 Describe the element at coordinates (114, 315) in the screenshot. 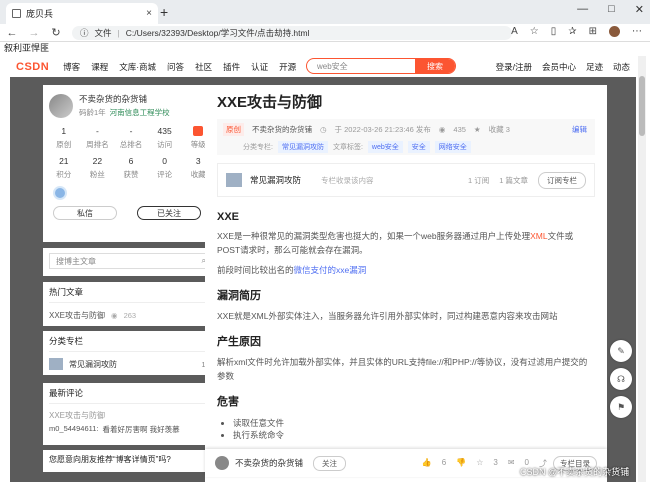

I see `eye-icon: ◉` at that location.